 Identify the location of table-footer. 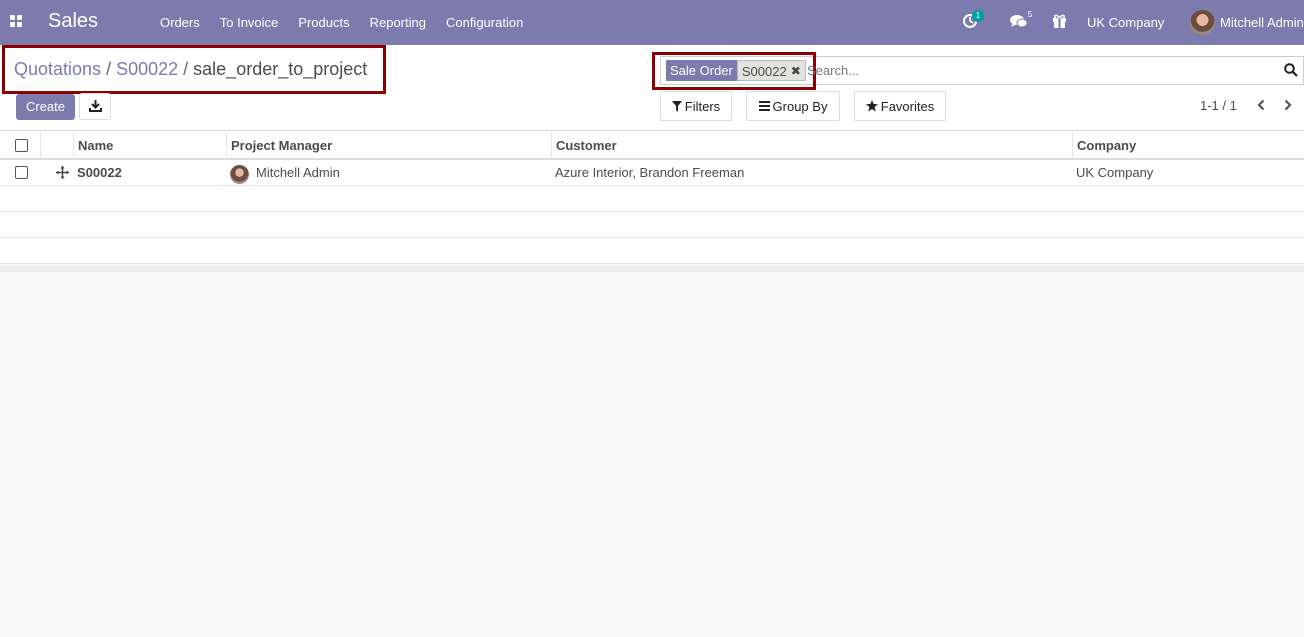
(652, 269).